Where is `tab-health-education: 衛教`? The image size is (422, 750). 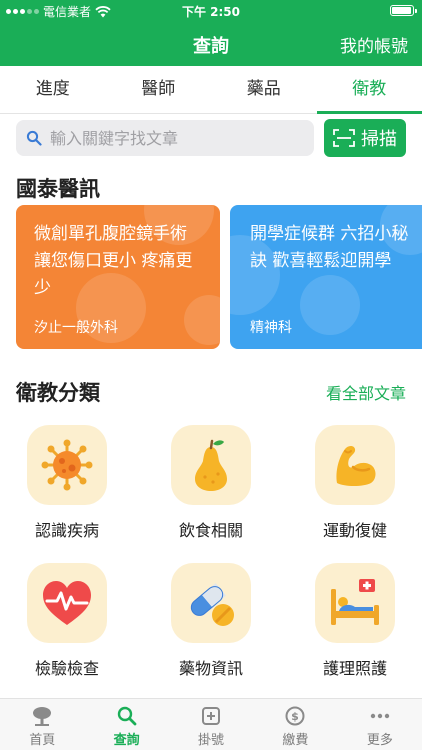 tab-health-education: 衛教 is located at coordinates (369, 90).